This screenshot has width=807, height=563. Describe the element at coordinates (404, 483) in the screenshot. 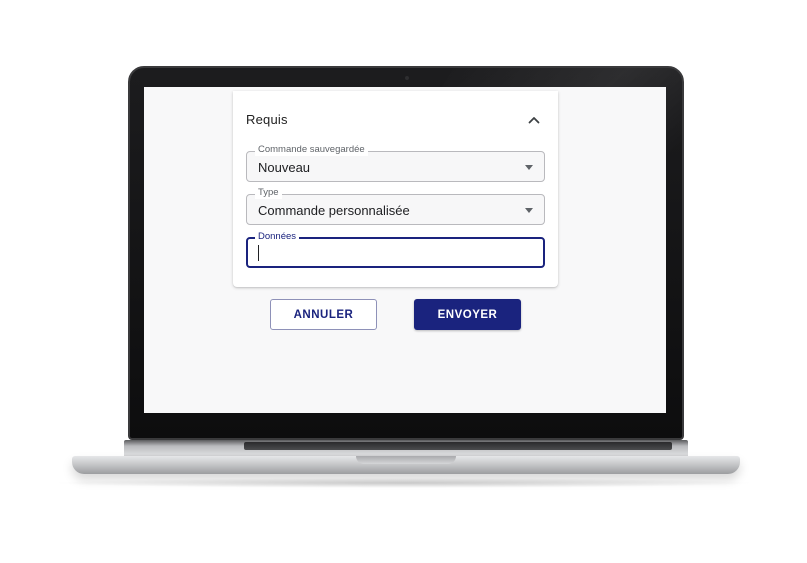

I see `laptop-shadow` at that location.